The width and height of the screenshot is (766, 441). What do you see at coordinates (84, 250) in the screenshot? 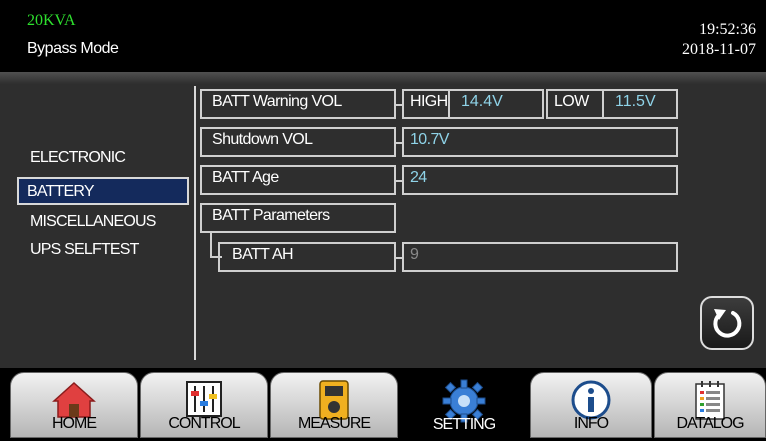
I see `sidebar-item-ups-selftest: UPS SELFTEST` at bounding box center [84, 250].